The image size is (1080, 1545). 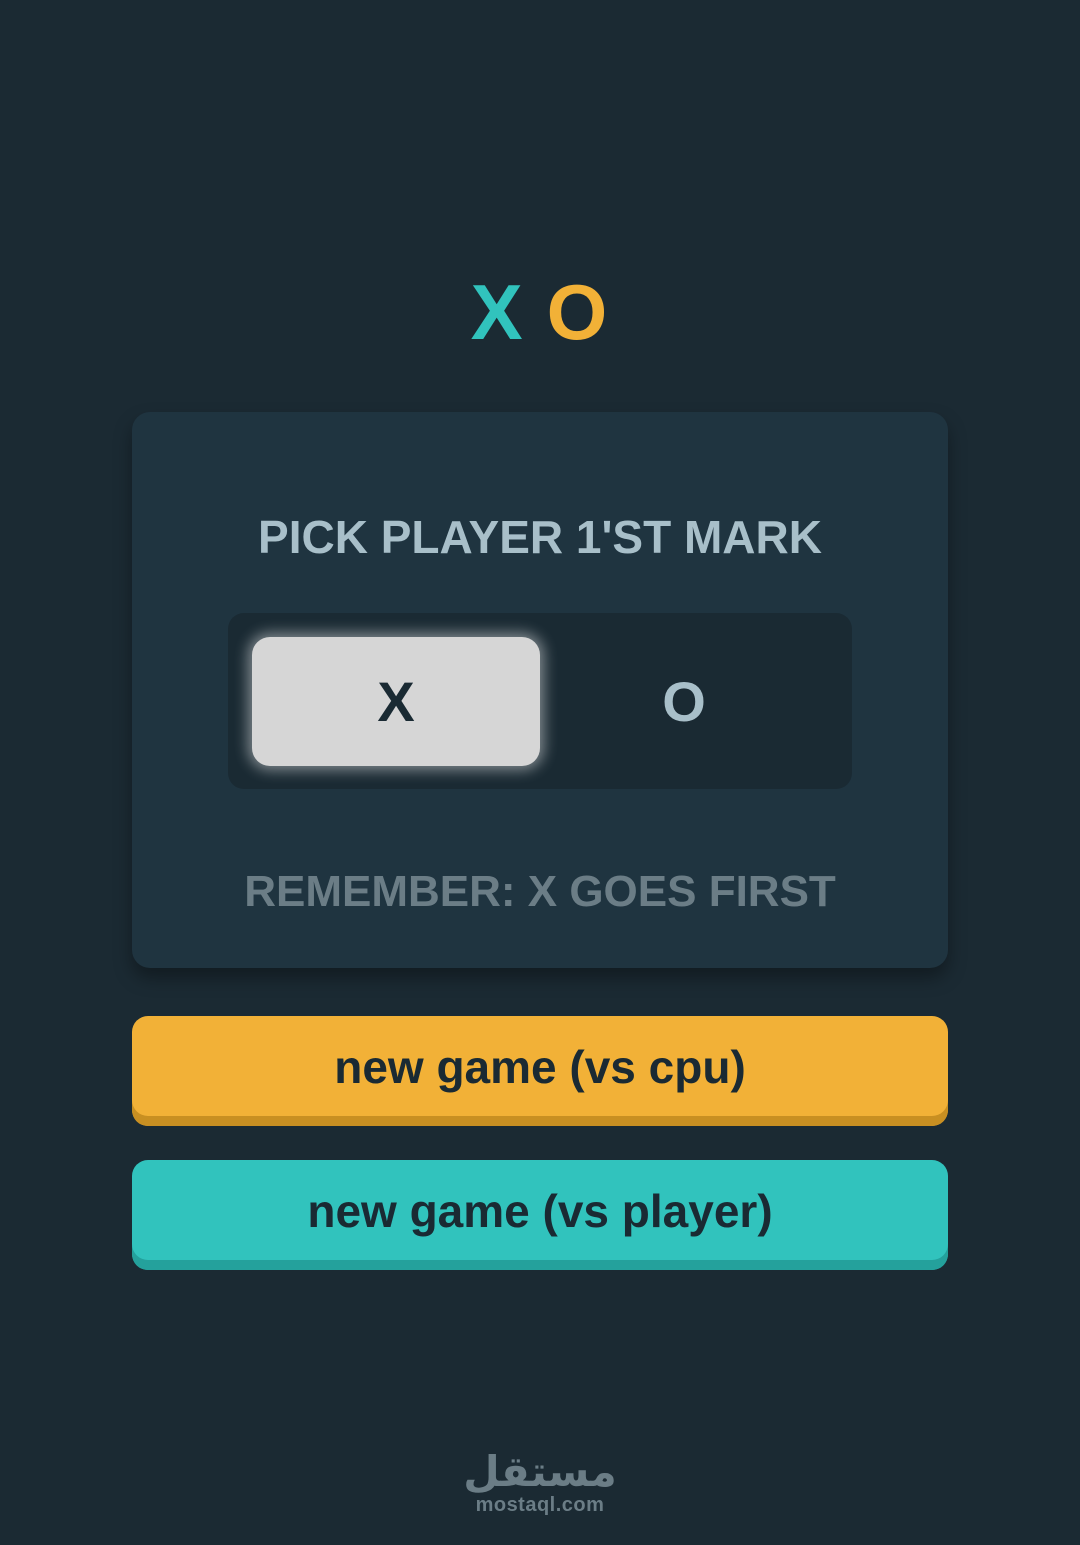 I want to click on watermark-latin-text: mostaql.com, so click(x=540, y=1505).